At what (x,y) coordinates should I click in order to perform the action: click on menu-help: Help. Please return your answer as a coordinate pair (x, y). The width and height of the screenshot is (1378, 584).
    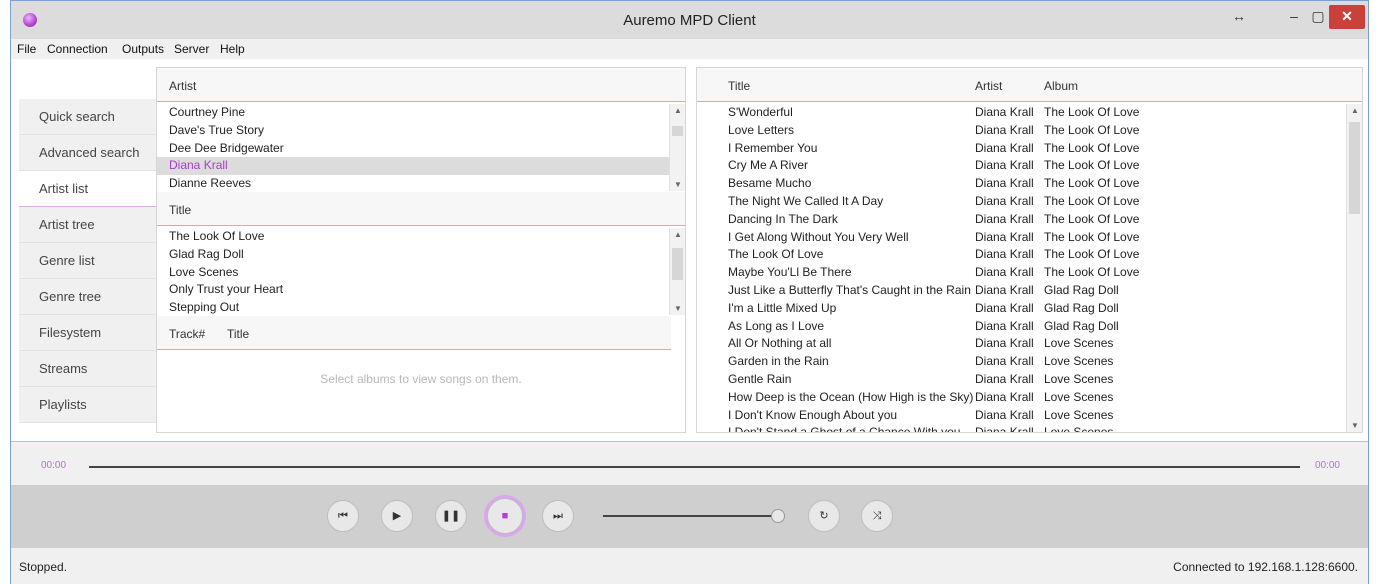
    Looking at the image, I should click on (232, 49).